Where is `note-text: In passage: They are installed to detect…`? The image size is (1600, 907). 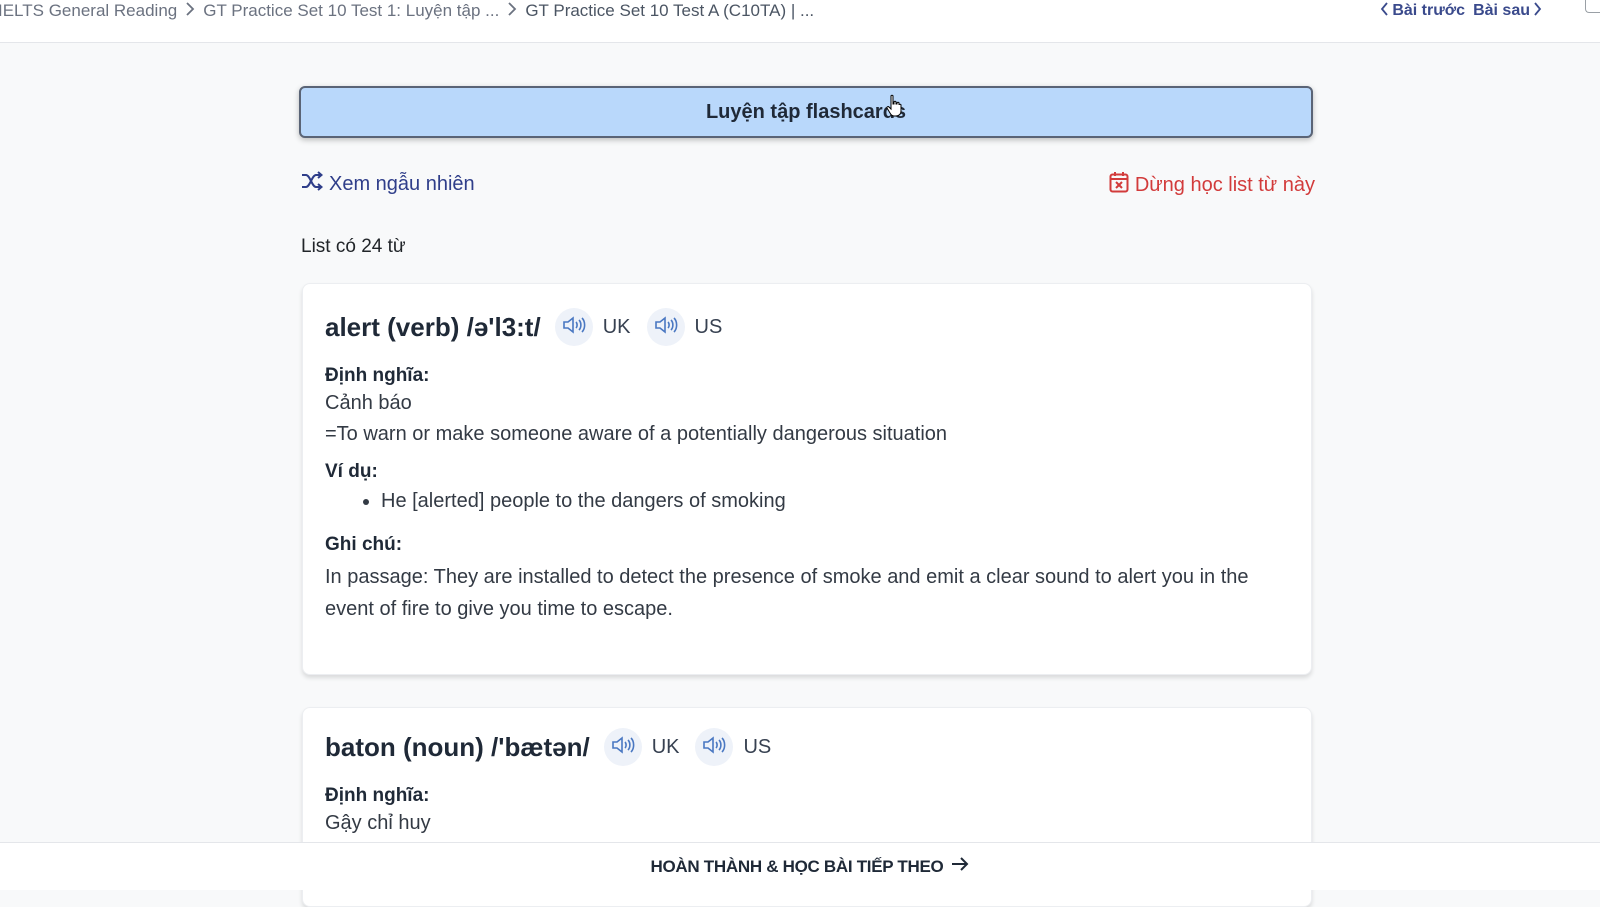
note-text: In passage: They are installed to detect… is located at coordinates (787, 593).